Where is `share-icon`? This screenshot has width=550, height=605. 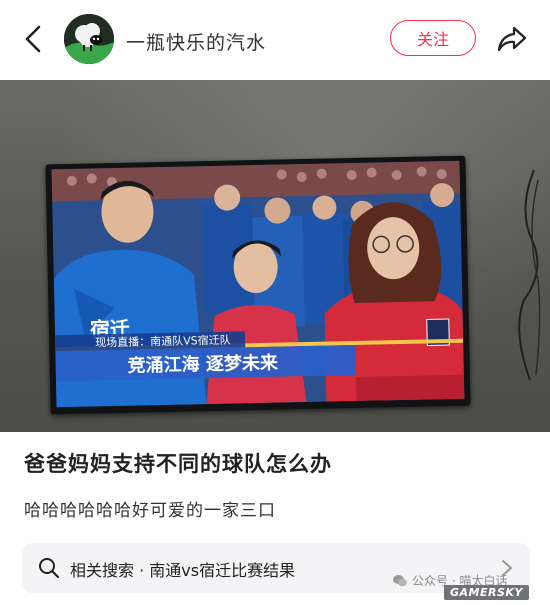 share-icon is located at coordinates (512, 39).